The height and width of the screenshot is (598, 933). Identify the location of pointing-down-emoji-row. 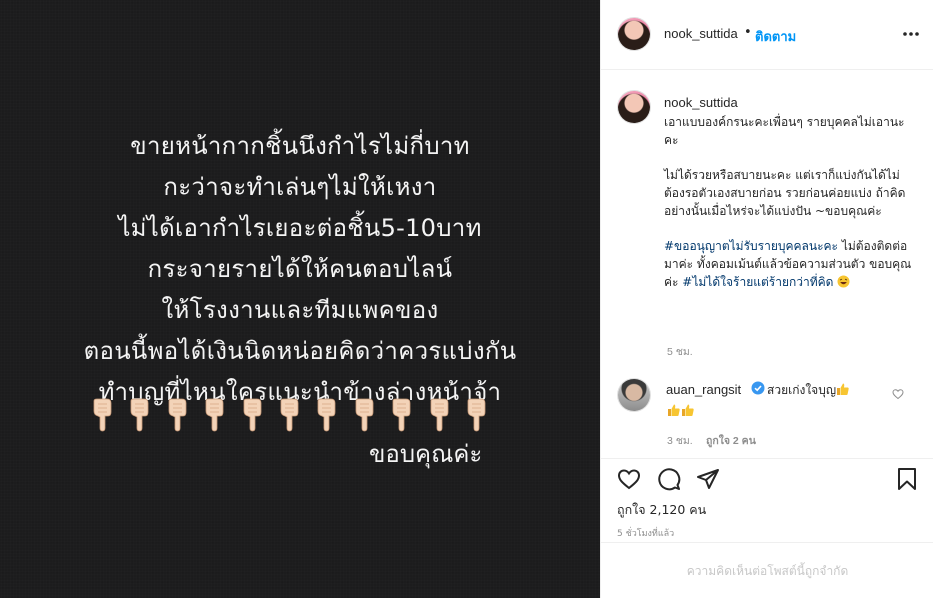
(290, 415).